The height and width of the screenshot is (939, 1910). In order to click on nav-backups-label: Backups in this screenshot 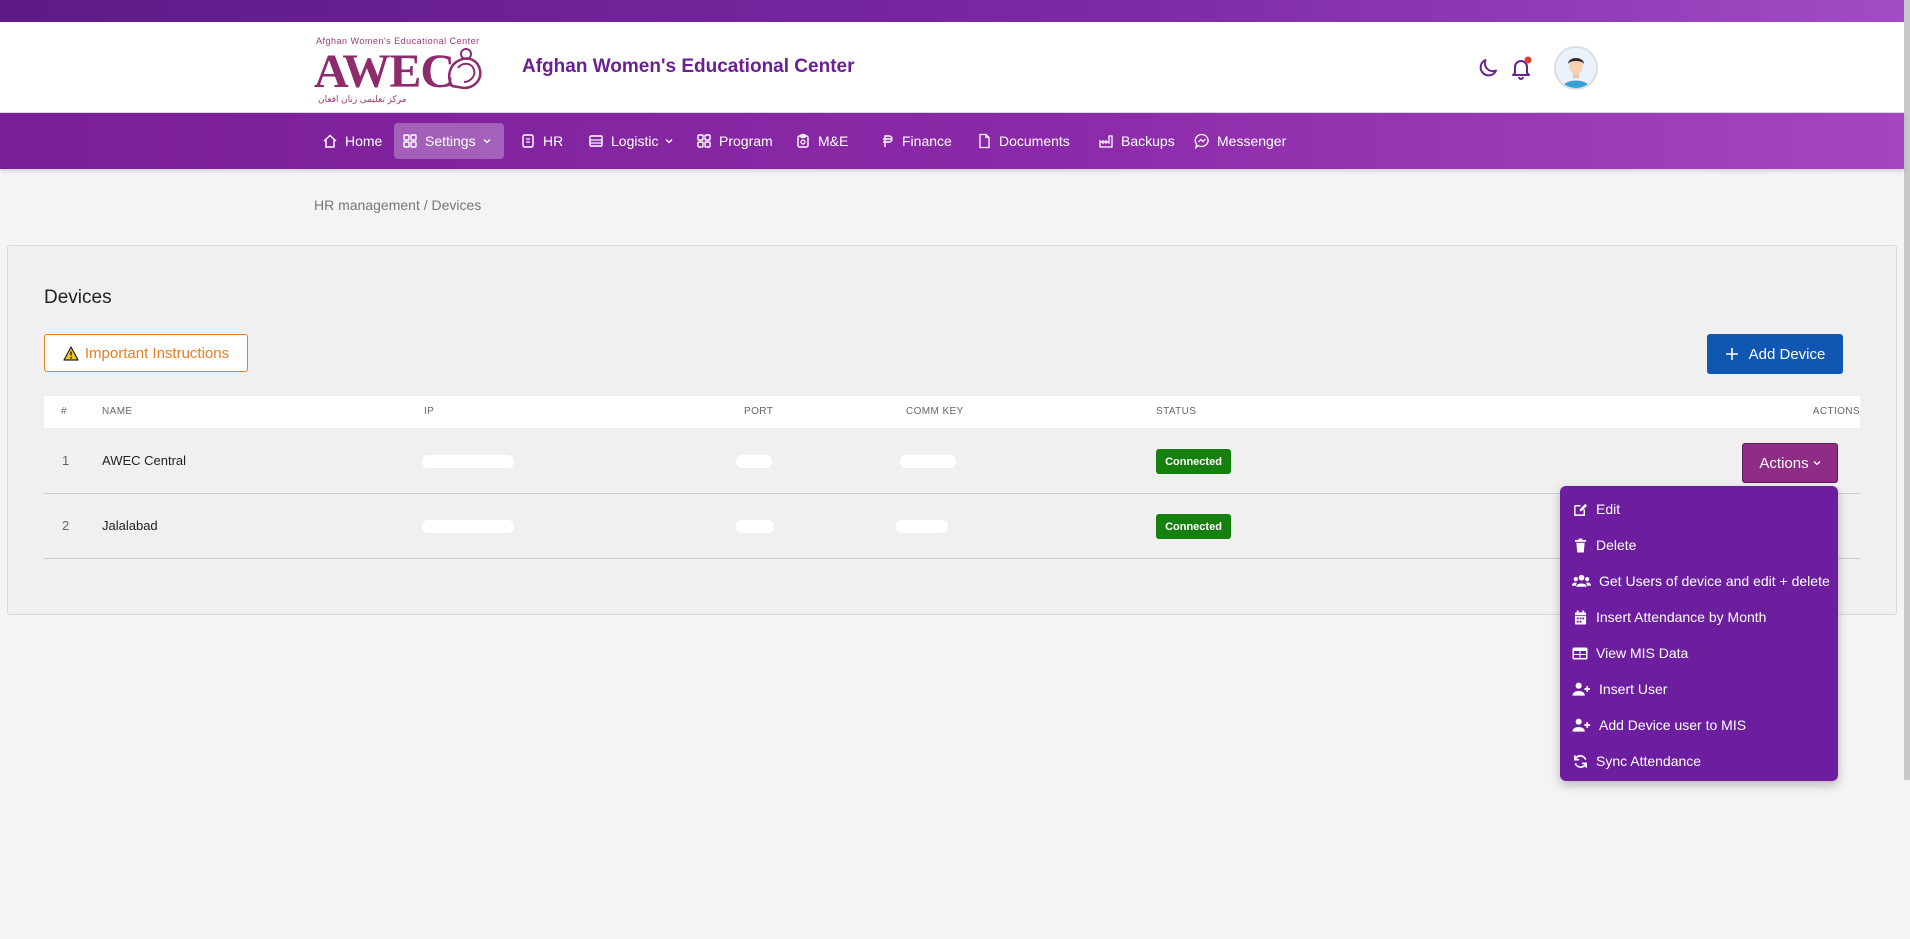, I will do `click(1148, 141)`.